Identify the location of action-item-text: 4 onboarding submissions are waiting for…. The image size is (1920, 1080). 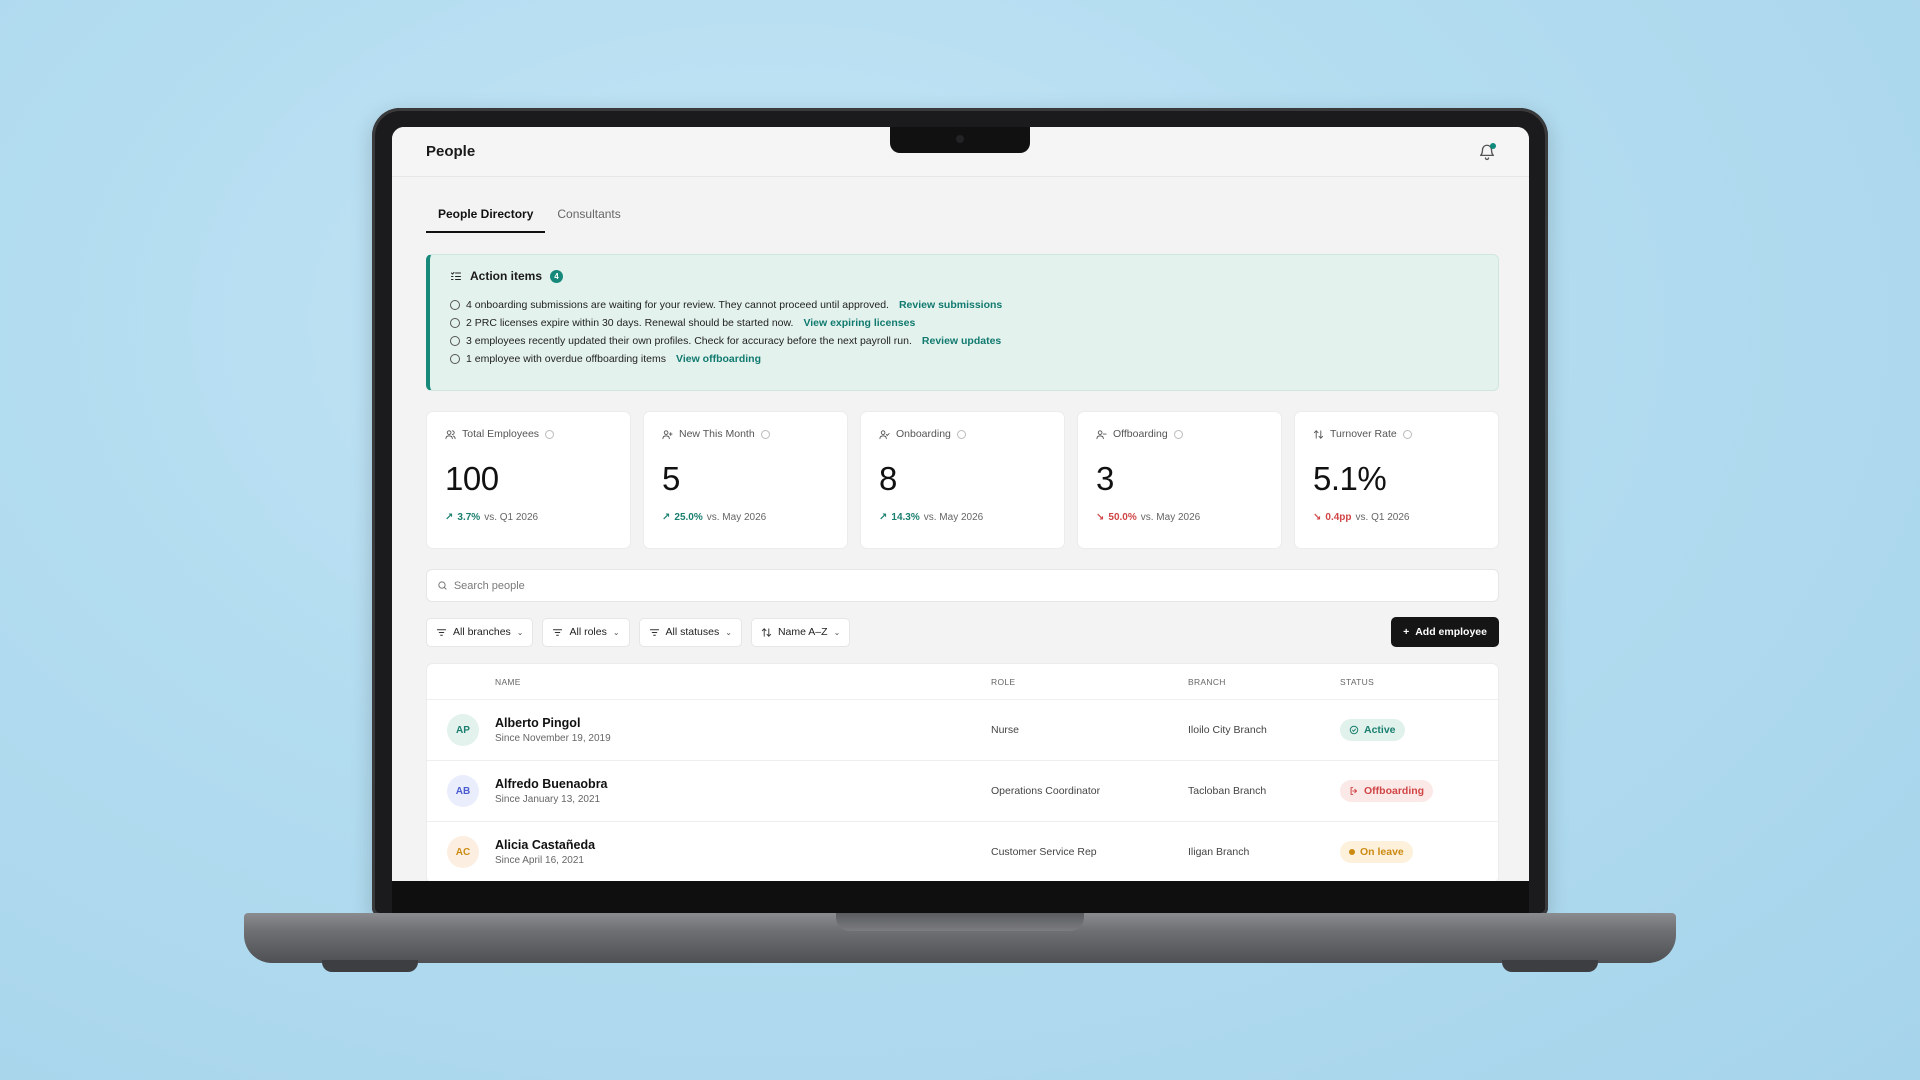
(677, 305).